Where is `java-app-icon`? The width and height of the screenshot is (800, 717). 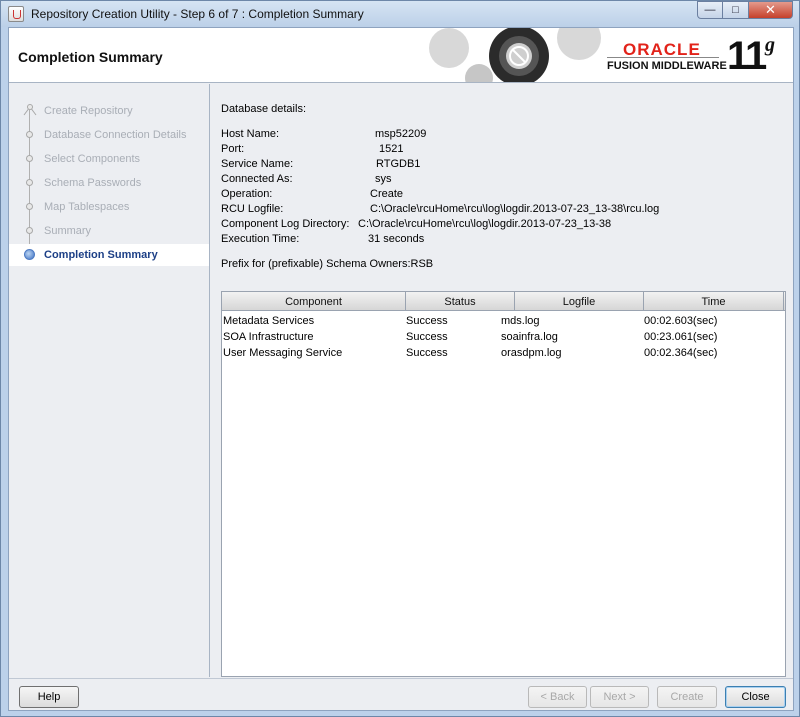 java-app-icon is located at coordinates (16, 14).